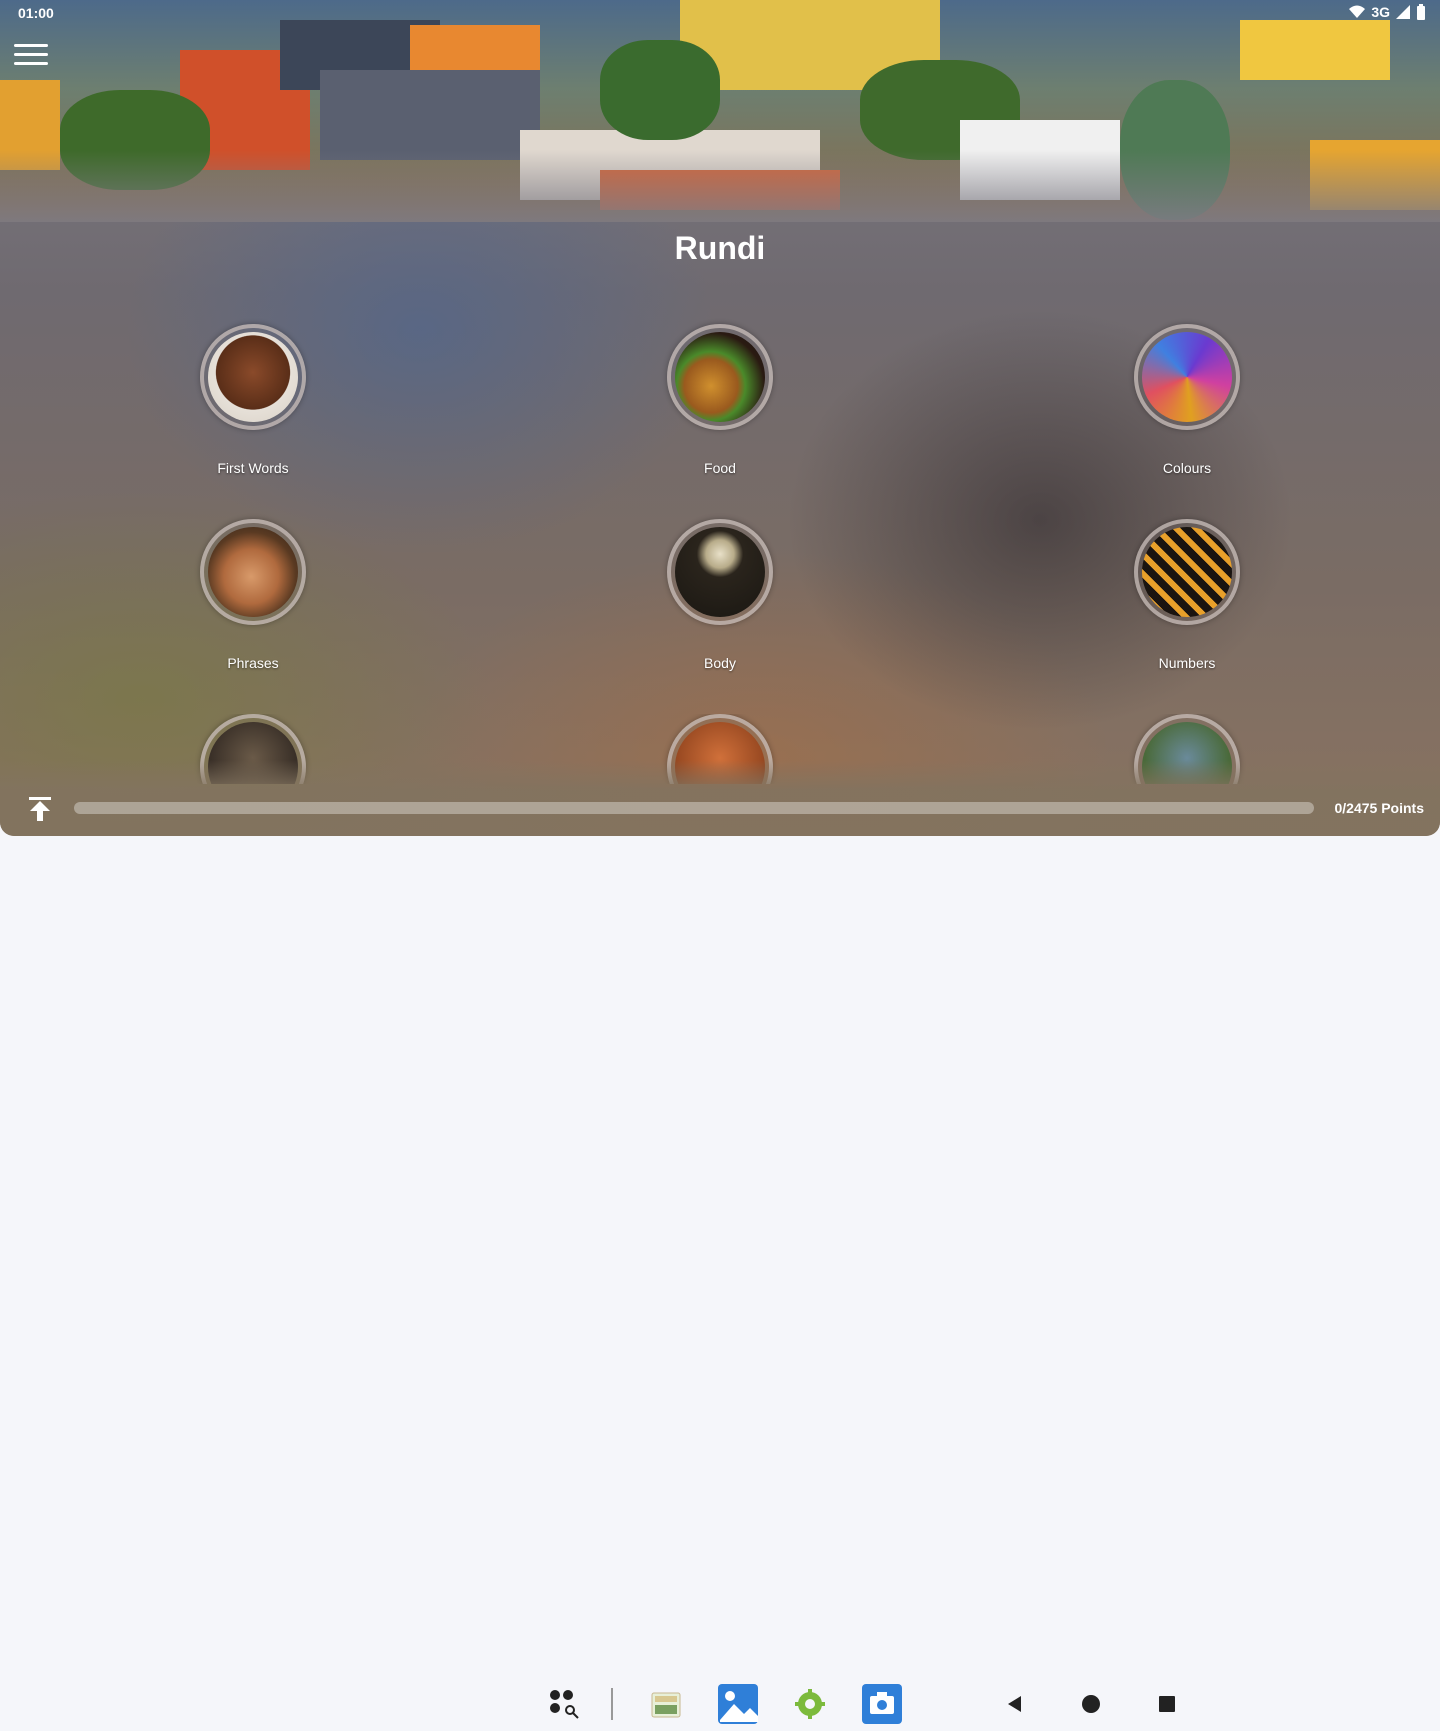  Describe the element at coordinates (1379, 808) in the screenshot. I see `points-text: 0/2475 Points` at that location.